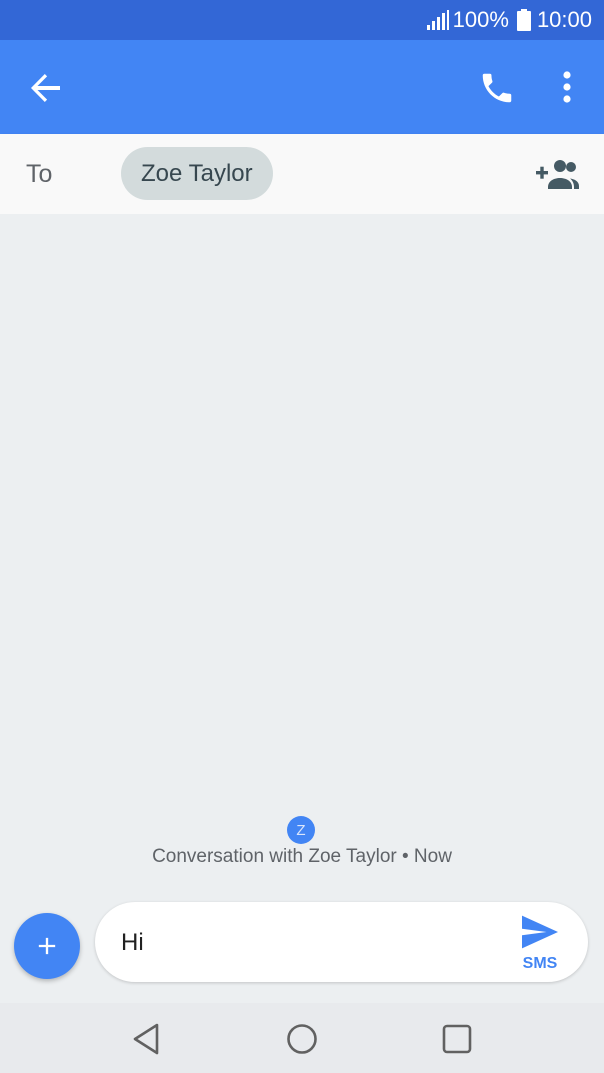  I want to click on add-recipient-button, so click(557, 174).